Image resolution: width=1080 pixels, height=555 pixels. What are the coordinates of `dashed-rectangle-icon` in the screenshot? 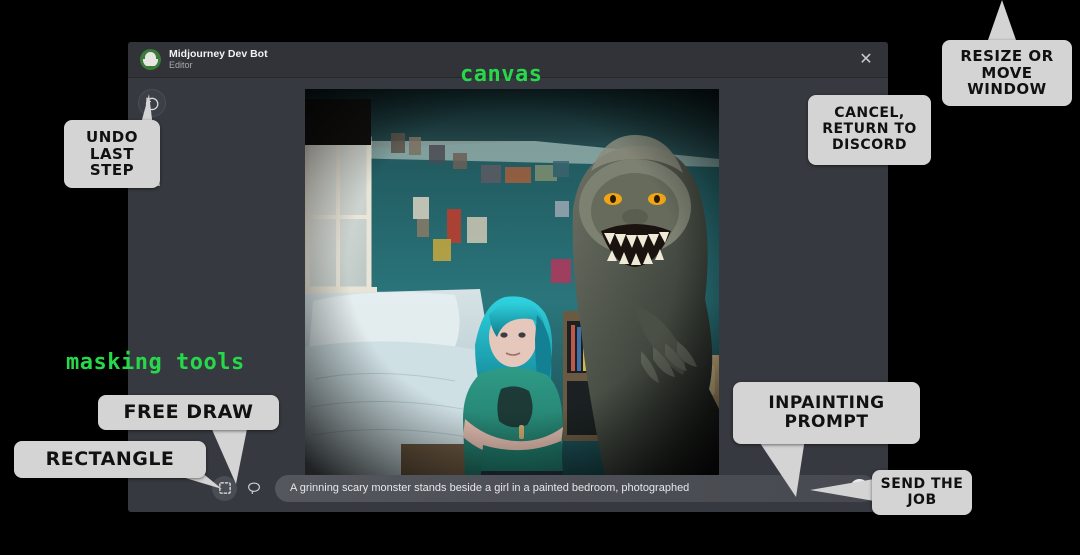 It's located at (224, 488).